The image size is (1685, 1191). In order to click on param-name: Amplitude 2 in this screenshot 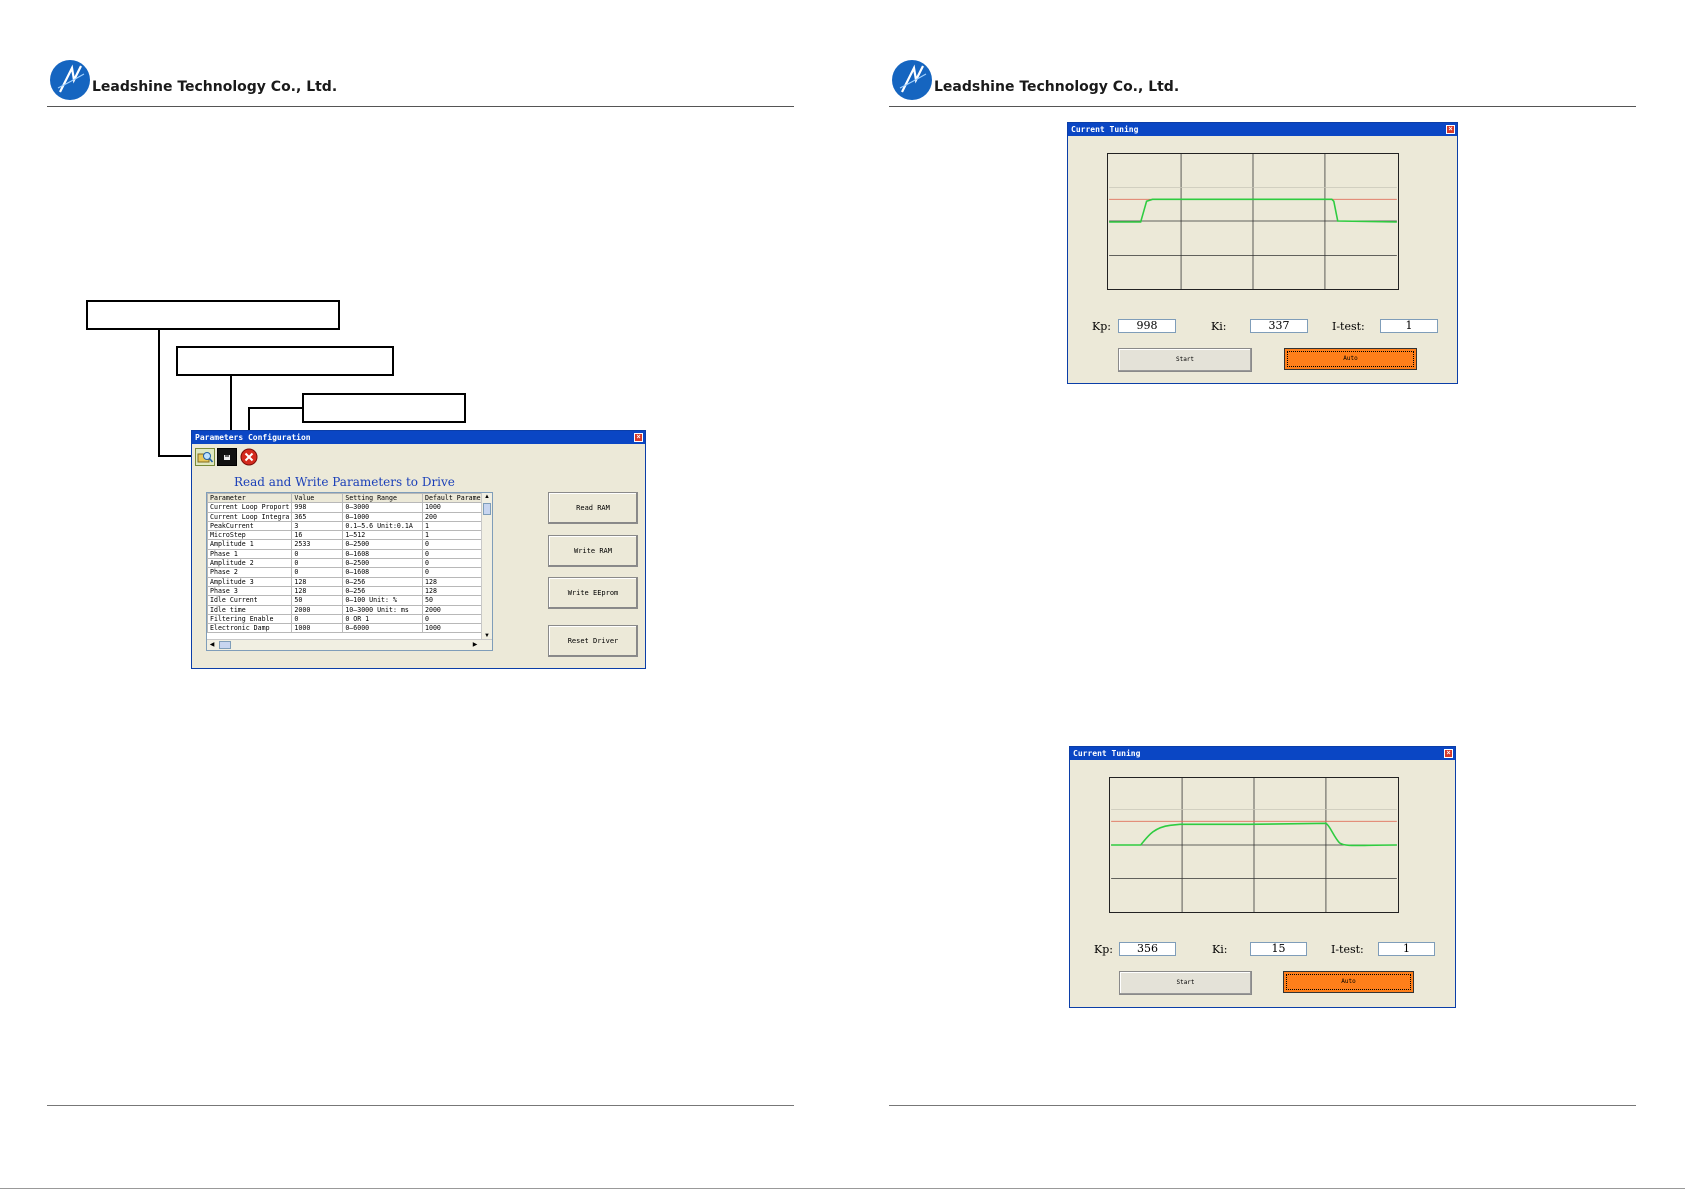, I will do `click(250, 563)`.